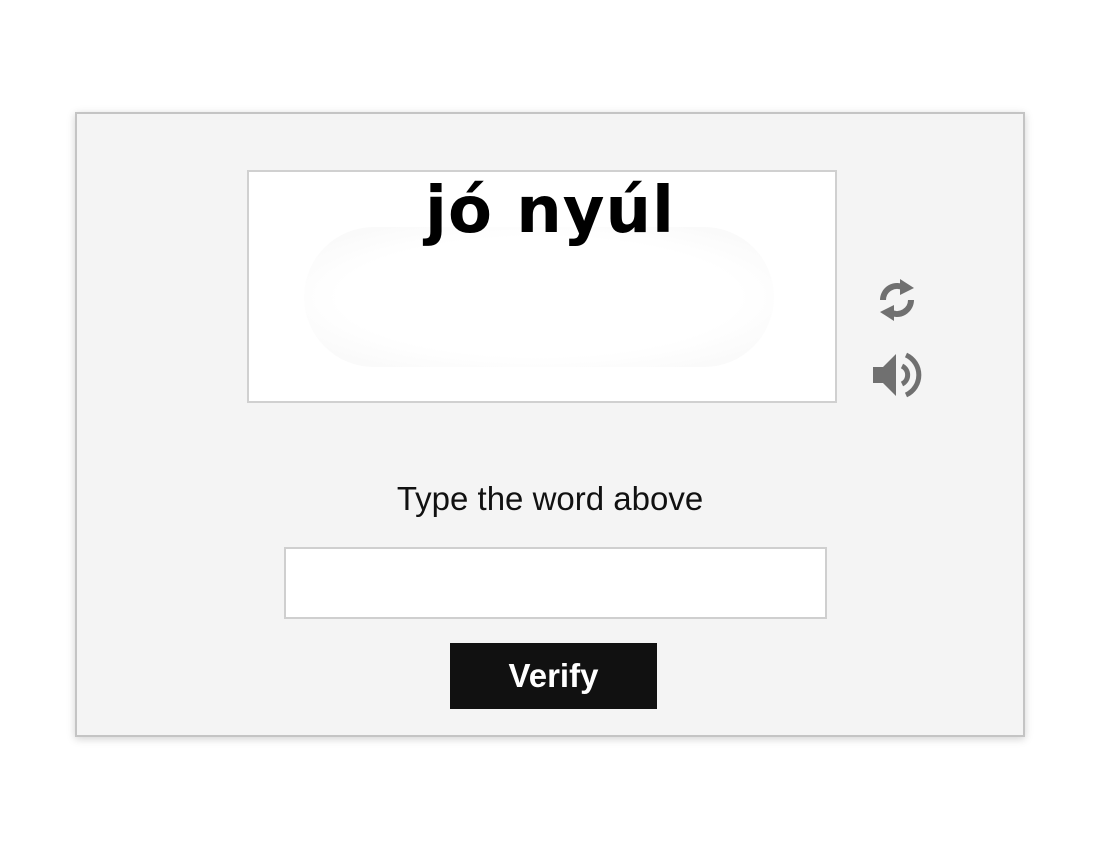 Image resolution: width=1100 pixels, height=852 pixels. Describe the element at coordinates (555, 583) in the screenshot. I see `captcha-answer-input` at that location.